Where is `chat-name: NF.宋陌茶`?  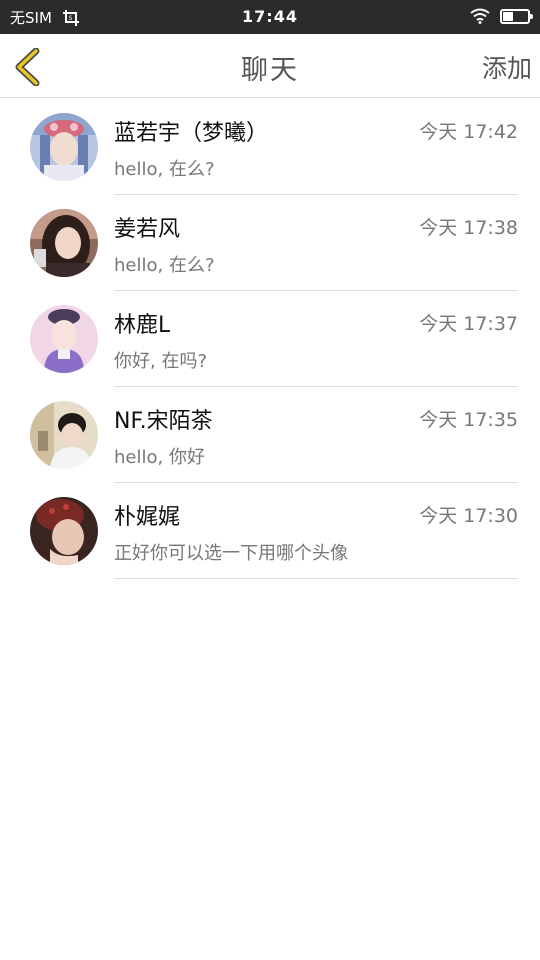
chat-name: NF.宋陌茶 is located at coordinates (163, 421).